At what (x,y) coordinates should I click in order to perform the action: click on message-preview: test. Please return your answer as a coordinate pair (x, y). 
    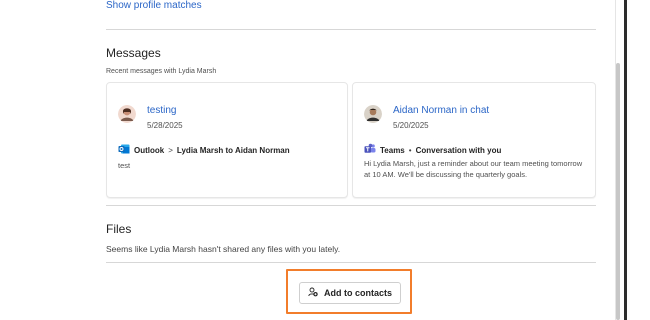
    Looking at the image, I should click on (124, 165).